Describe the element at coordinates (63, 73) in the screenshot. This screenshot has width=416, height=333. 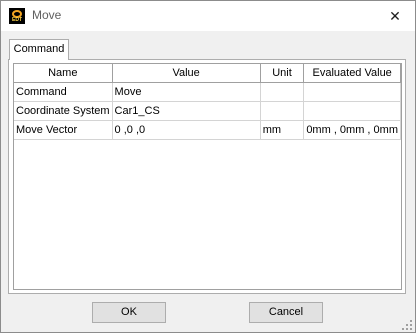
I see `column-header-name: Name` at that location.